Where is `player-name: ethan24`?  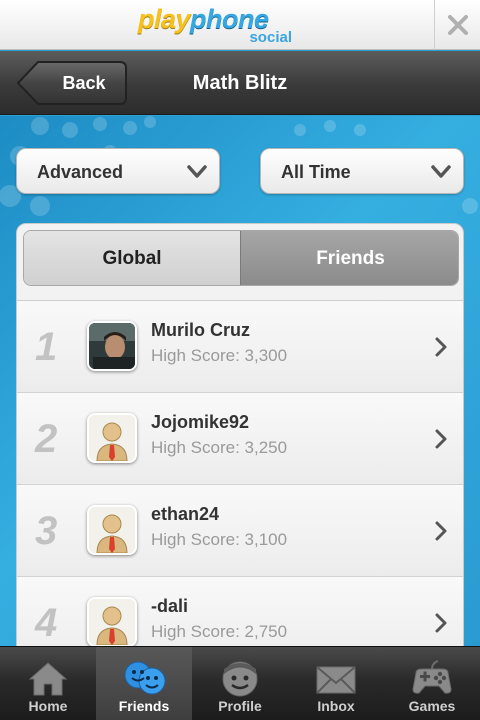 player-name: ethan24 is located at coordinates (185, 514).